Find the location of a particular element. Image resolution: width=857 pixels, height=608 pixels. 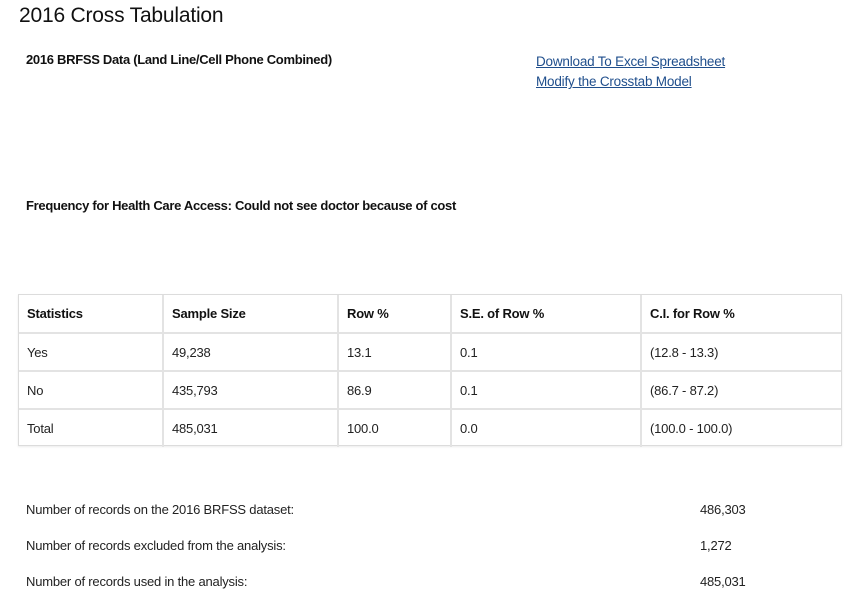

summary-value: 1,272 is located at coordinates (716, 545).